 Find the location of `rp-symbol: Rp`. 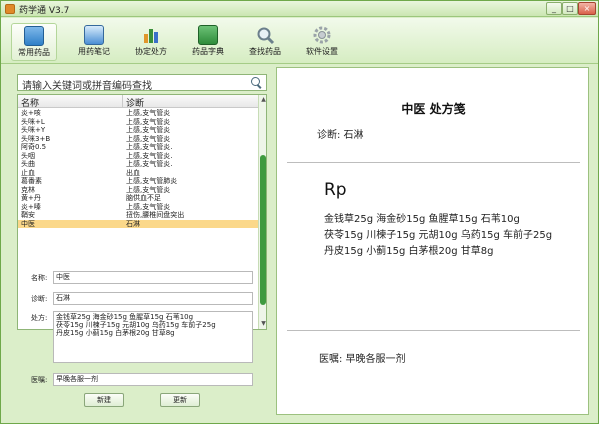

rp-symbol: Rp is located at coordinates (335, 190).